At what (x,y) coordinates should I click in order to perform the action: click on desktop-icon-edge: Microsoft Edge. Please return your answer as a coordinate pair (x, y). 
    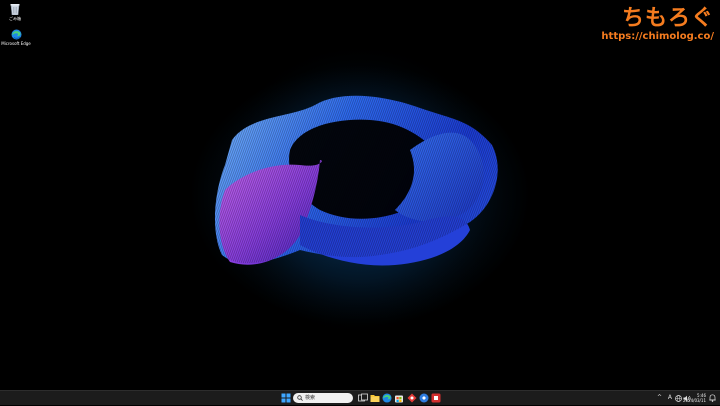
    Looking at the image, I should click on (16, 37).